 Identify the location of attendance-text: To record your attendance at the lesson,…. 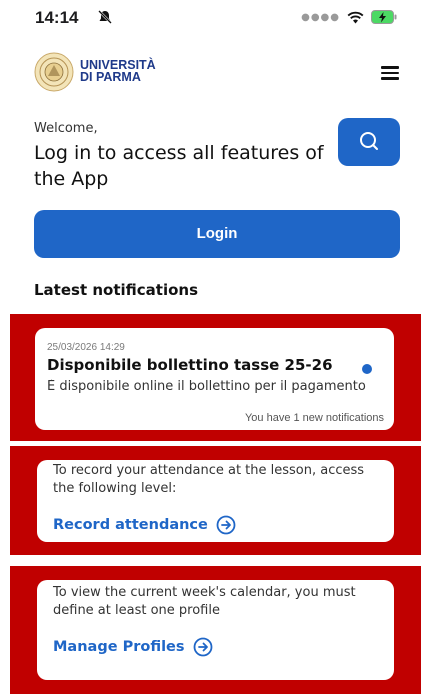
(209, 479).